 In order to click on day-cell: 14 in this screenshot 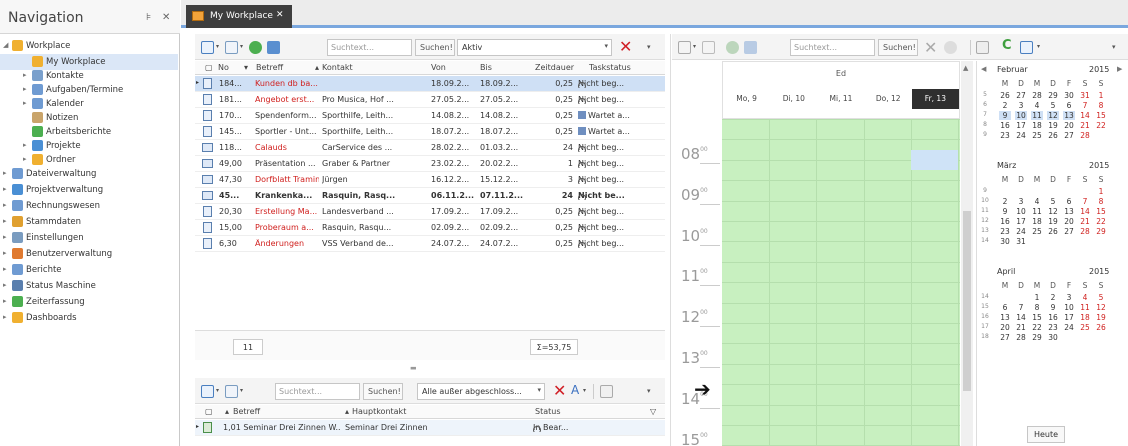, I will do `click(1085, 211)`.